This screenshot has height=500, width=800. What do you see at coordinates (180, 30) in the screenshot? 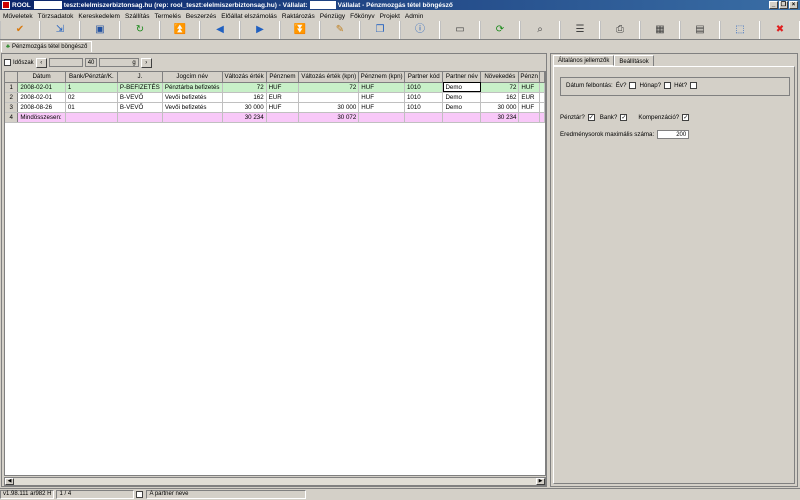
I see `first-button: ⏫` at bounding box center [180, 30].